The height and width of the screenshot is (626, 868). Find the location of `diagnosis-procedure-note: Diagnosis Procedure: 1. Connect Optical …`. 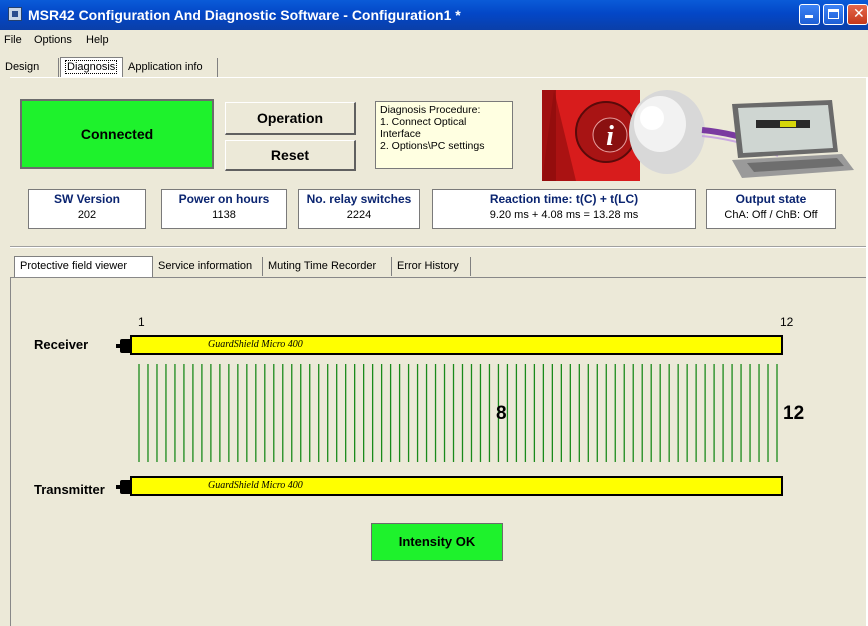

diagnosis-procedure-note: Diagnosis Procedure: 1. Connect Optical … is located at coordinates (444, 135).